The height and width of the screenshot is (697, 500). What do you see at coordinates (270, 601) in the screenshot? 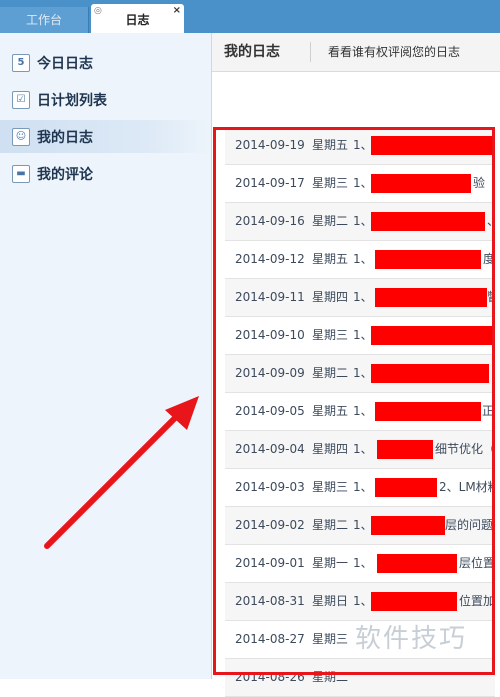
I see `entry-date: 2014-08-31` at bounding box center [270, 601].